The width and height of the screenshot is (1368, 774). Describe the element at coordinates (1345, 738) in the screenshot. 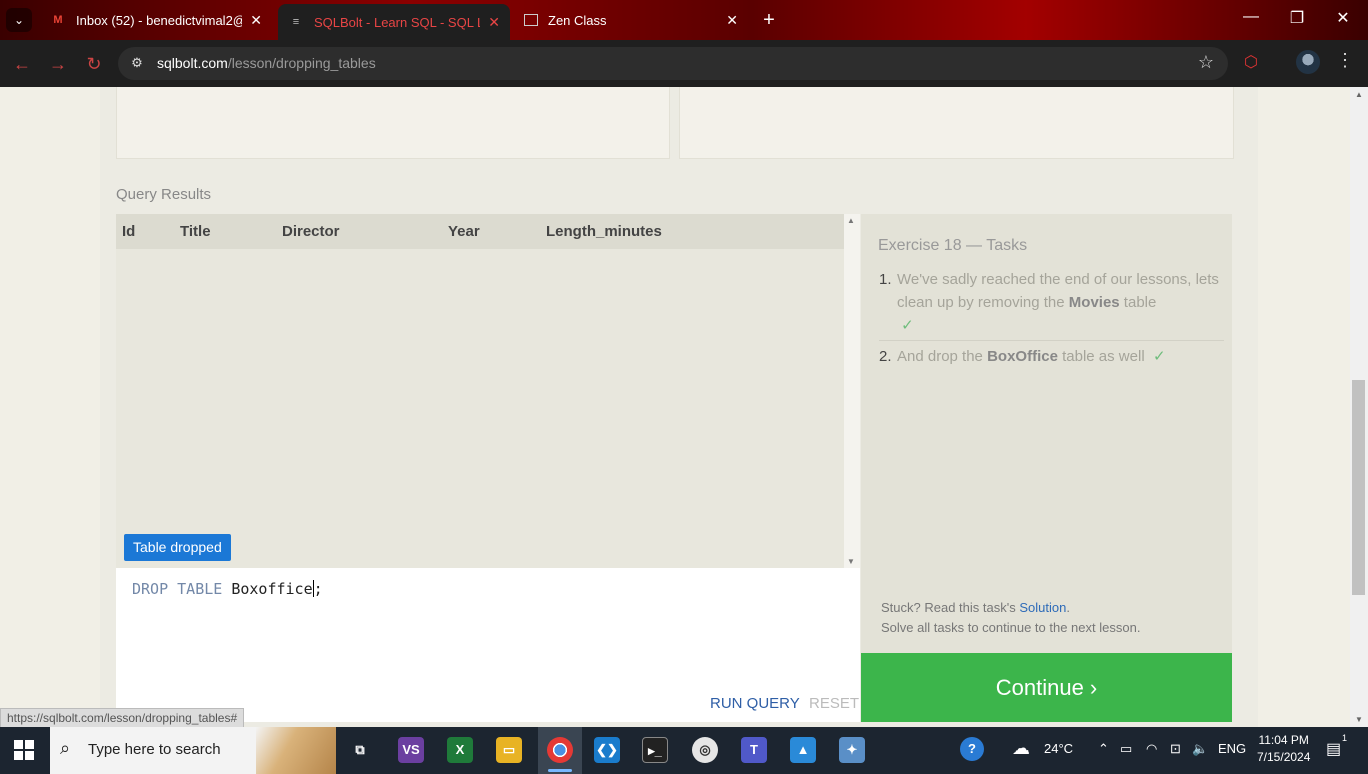

I see `notification-count: 1` at that location.